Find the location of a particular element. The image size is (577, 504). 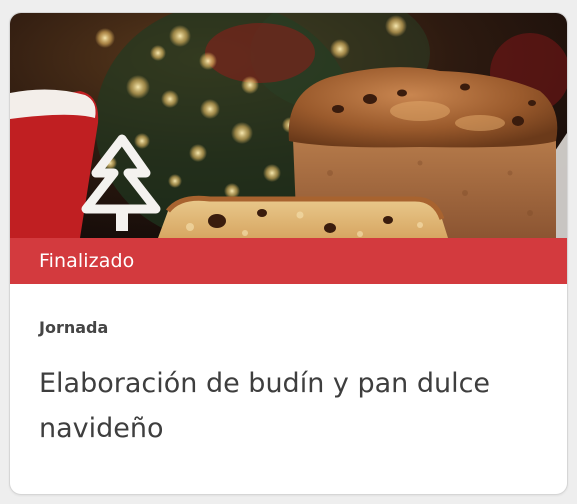

event-category: Jornada is located at coordinates (74, 327).